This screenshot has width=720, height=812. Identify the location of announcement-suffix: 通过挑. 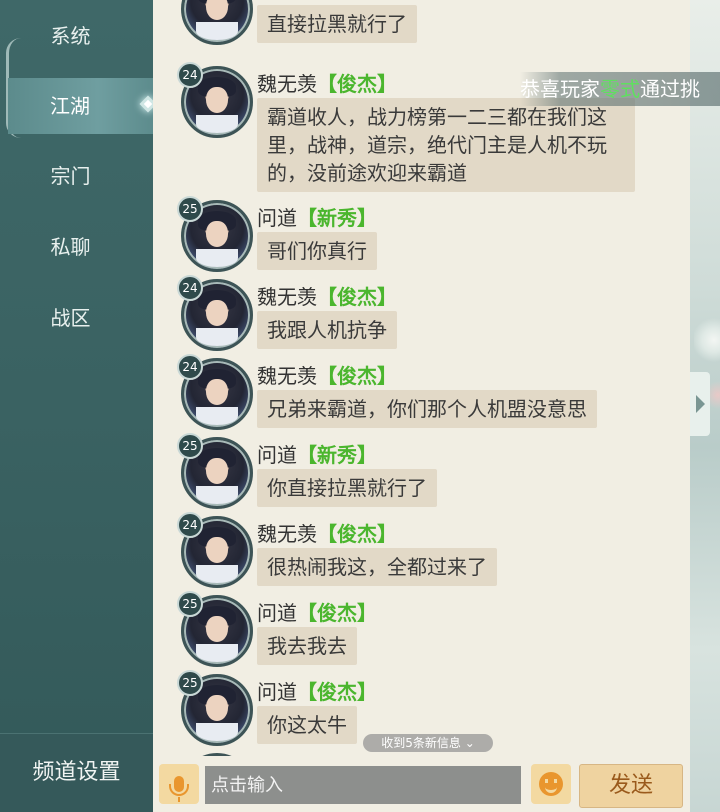
(670, 89).